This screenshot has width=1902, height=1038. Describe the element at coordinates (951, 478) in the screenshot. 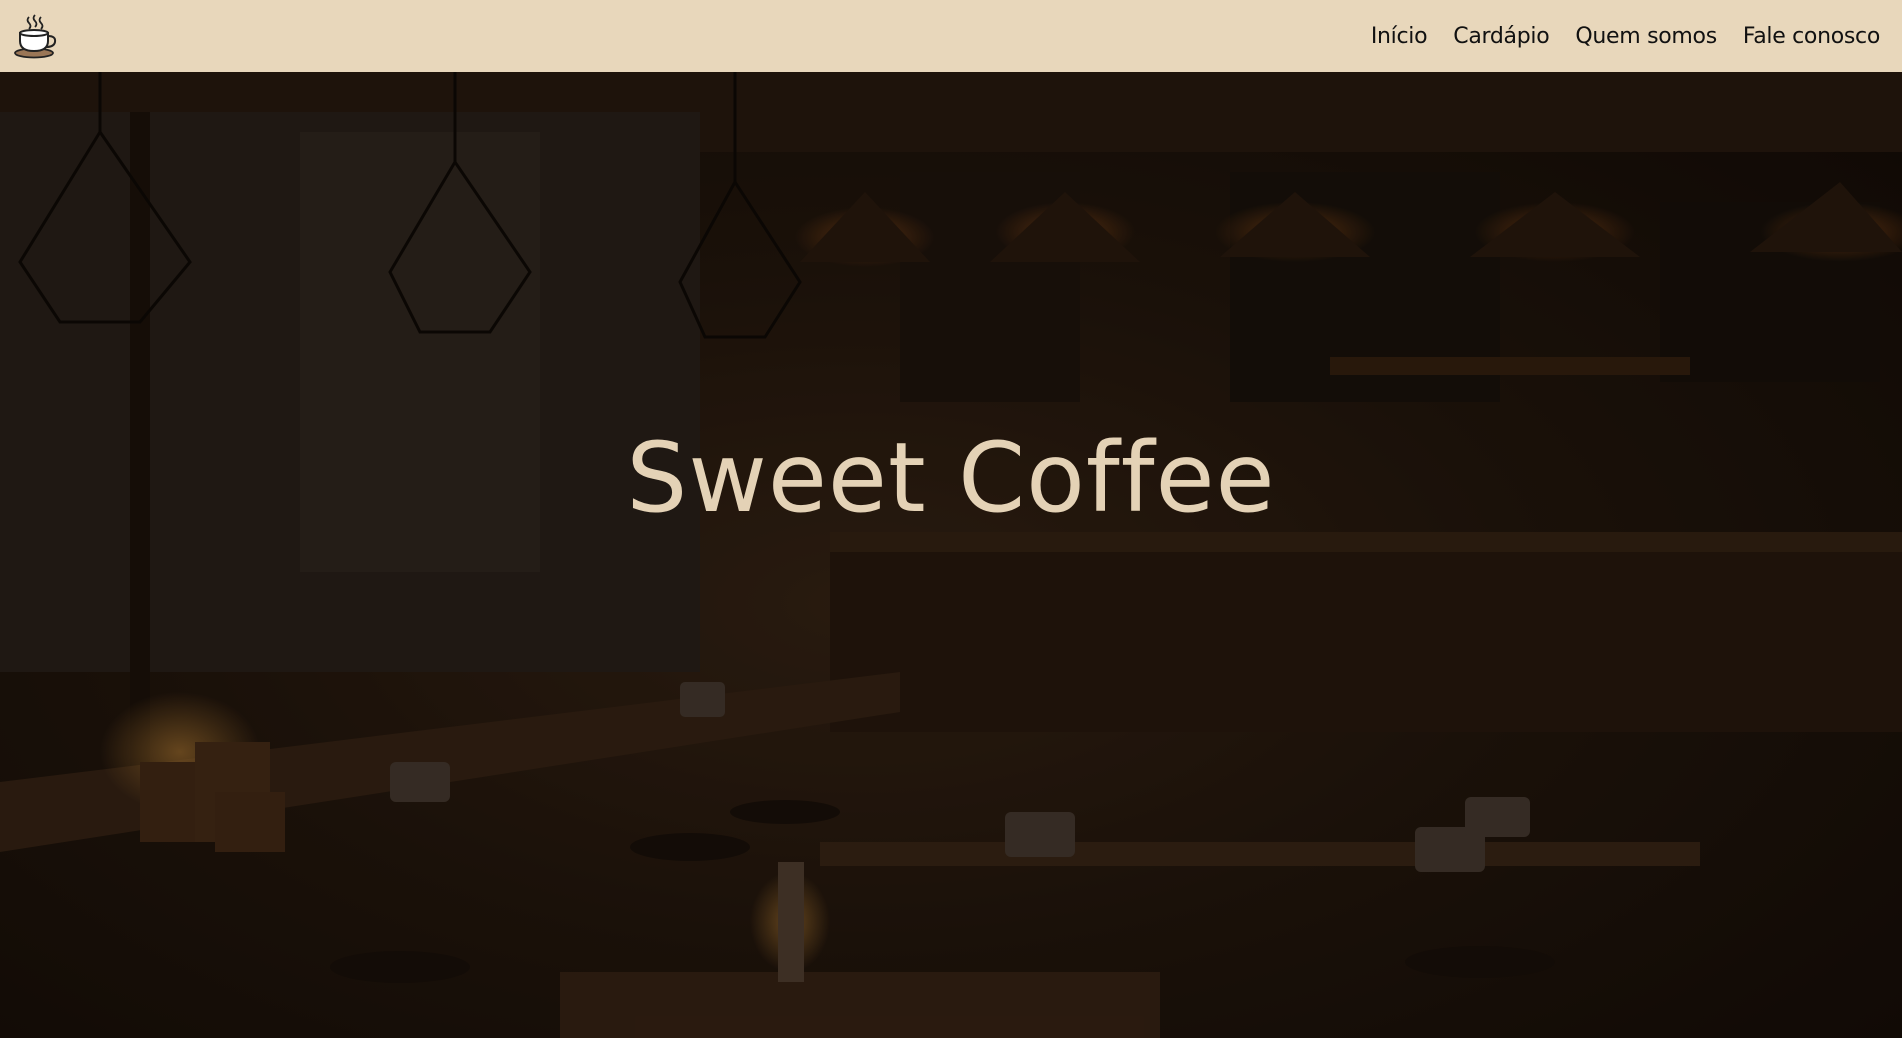

I see `hero-title: Sweet Coffee` at that location.